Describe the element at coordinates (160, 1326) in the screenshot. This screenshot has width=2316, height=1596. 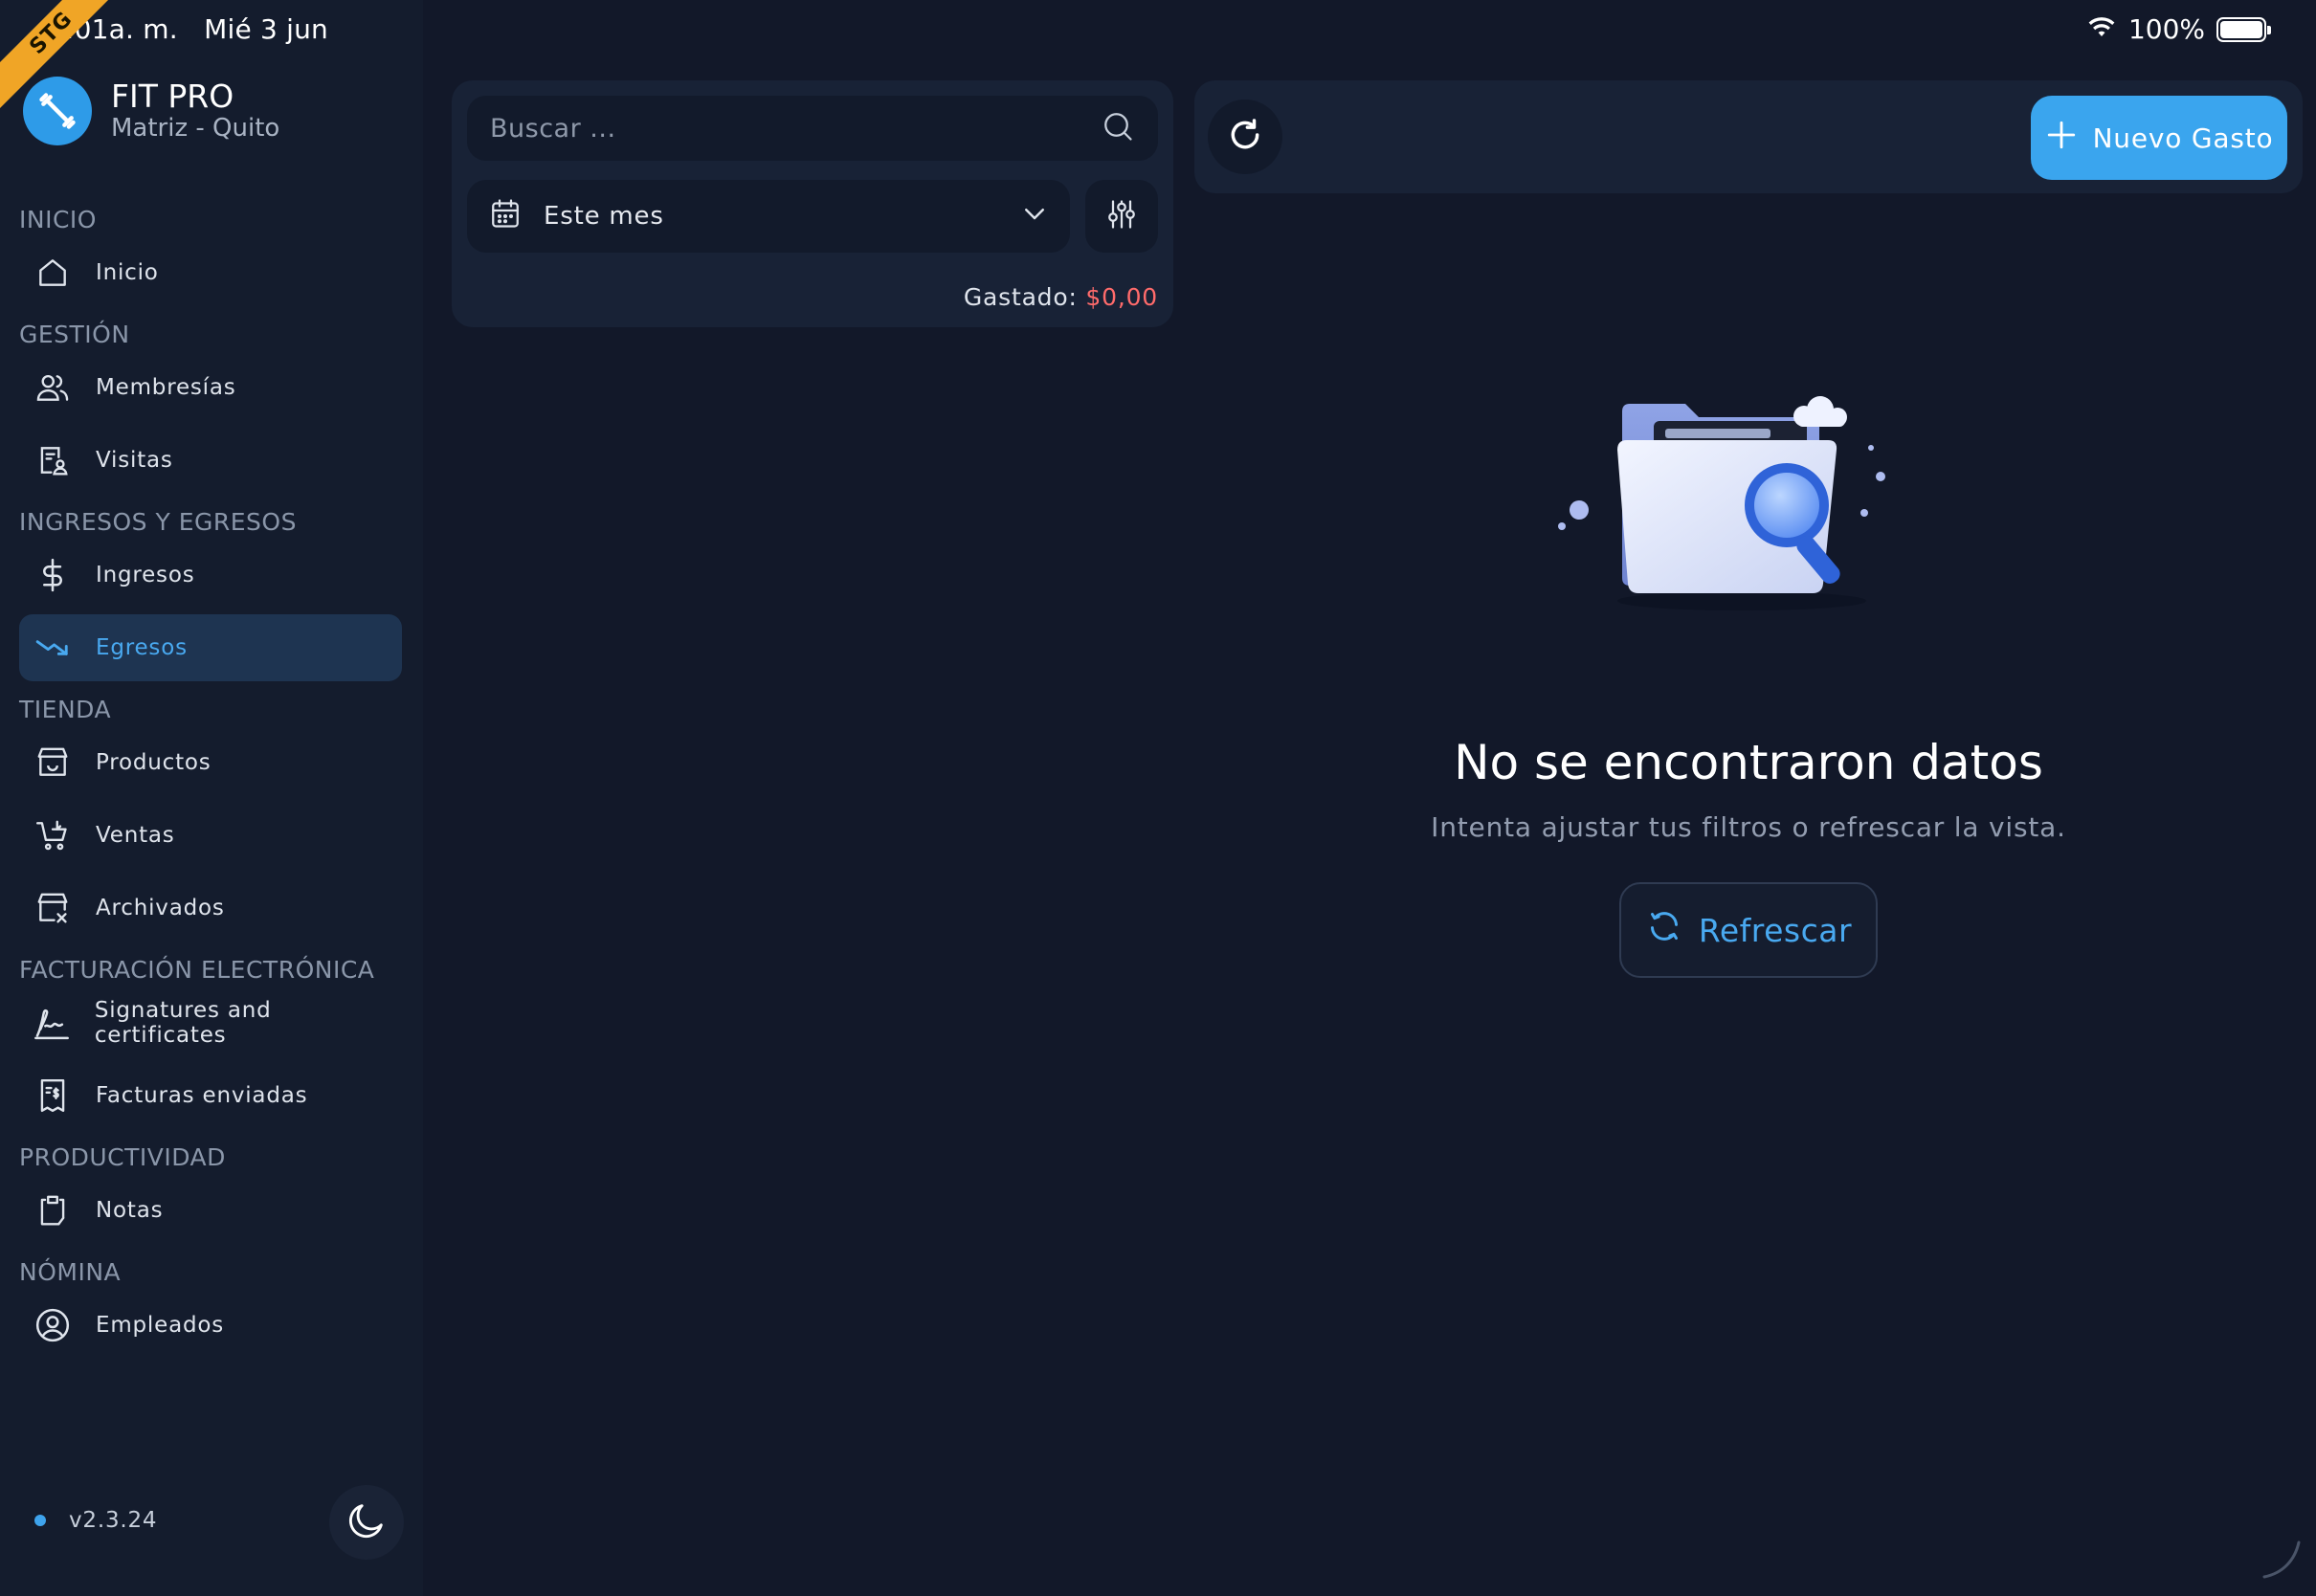
I see `sidebar-item-label: Empleados` at that location.